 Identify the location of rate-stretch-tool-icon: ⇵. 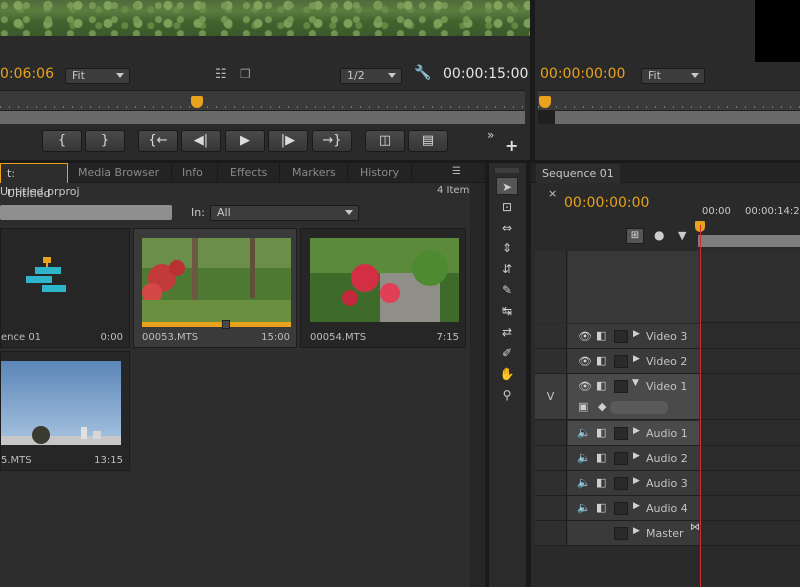
(507, 269).